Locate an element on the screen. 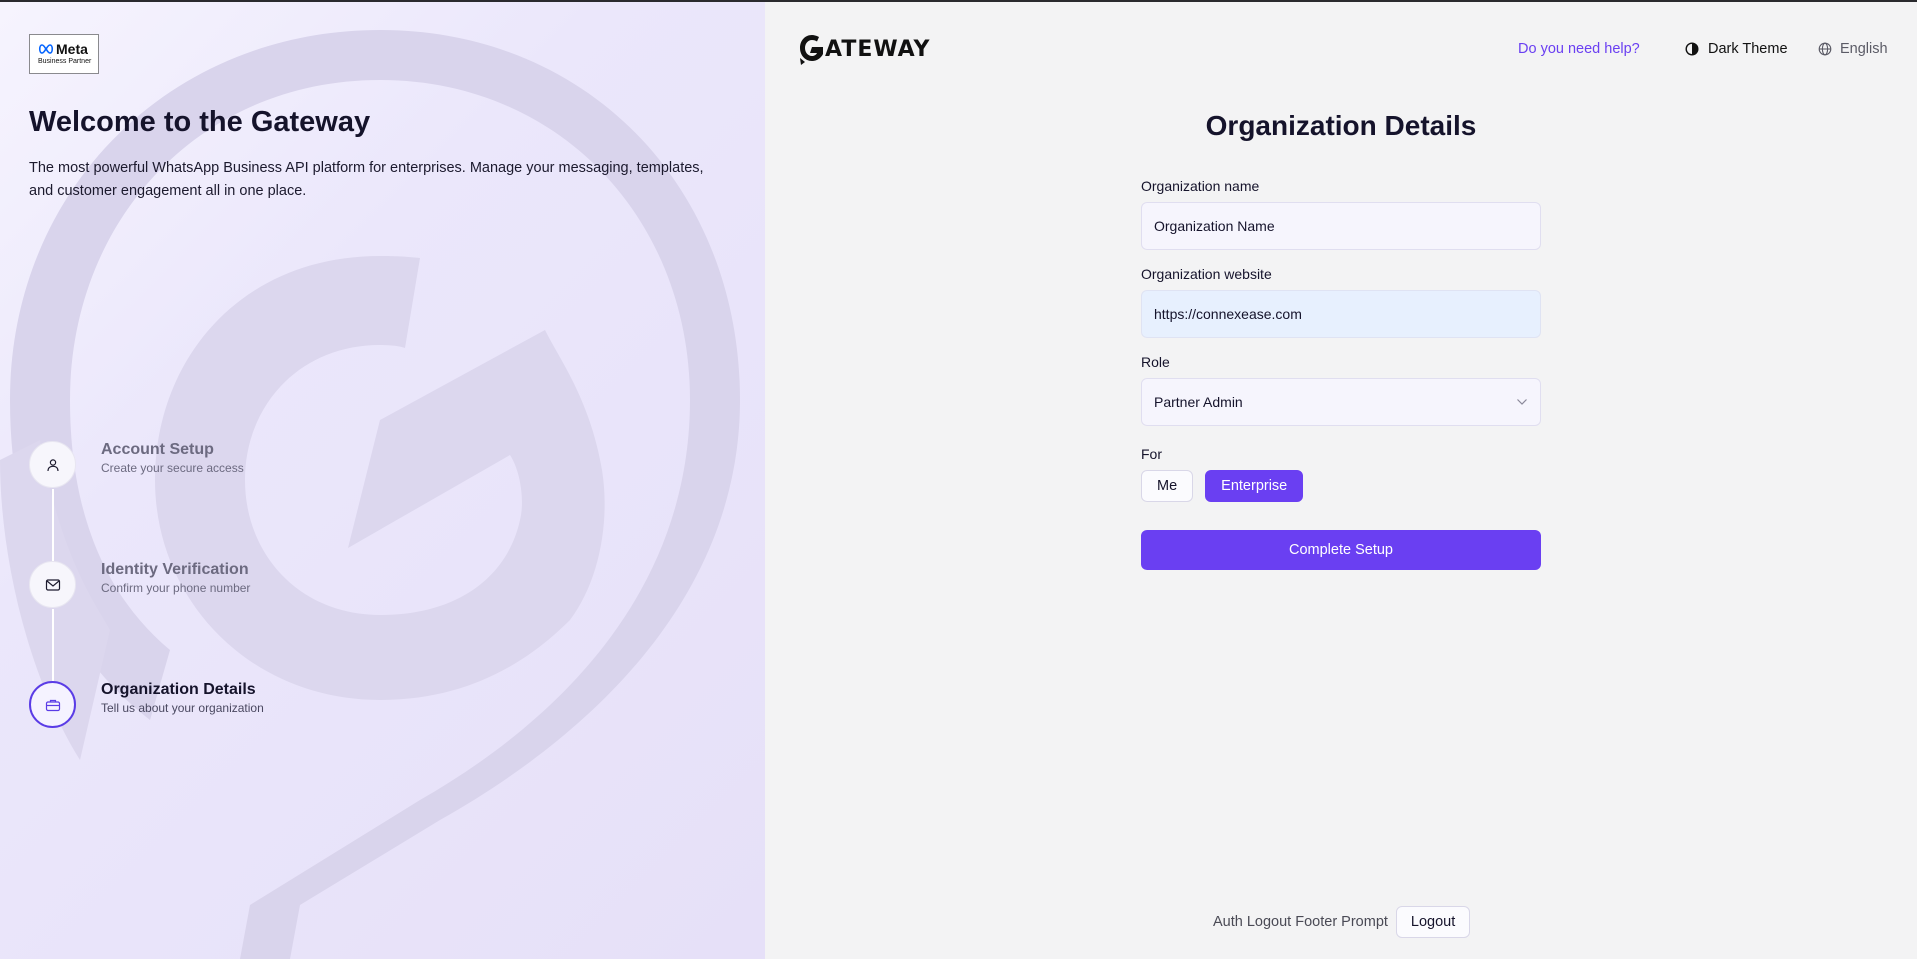  contrast-icon is located at coordinates (1692, 49).